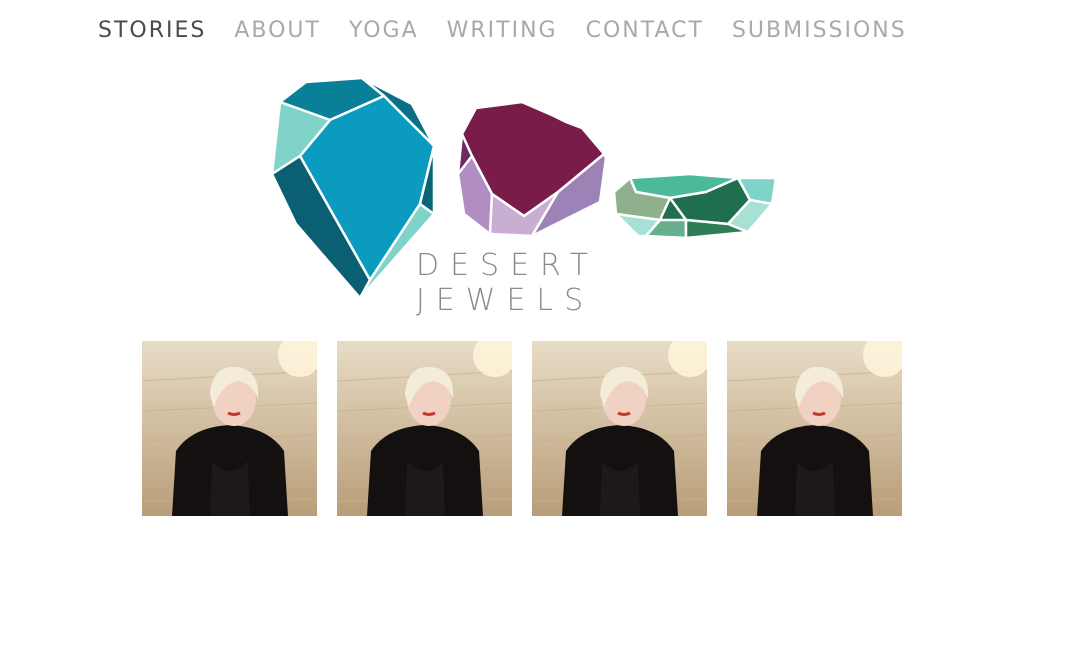 The width and height of the screenshot is (1075, 648). I want to click on logo-text: DESERT JEWELS, so click(508, 283).